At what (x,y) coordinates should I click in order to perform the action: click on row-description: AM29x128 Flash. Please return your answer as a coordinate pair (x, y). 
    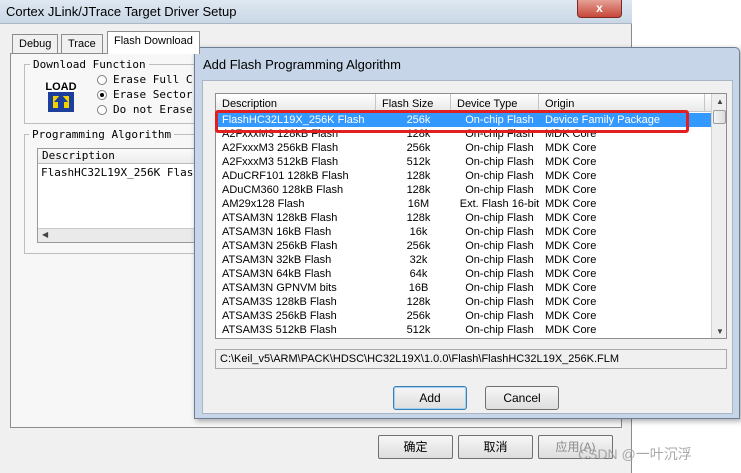
    Looking at the image, I should click on (263, 204).